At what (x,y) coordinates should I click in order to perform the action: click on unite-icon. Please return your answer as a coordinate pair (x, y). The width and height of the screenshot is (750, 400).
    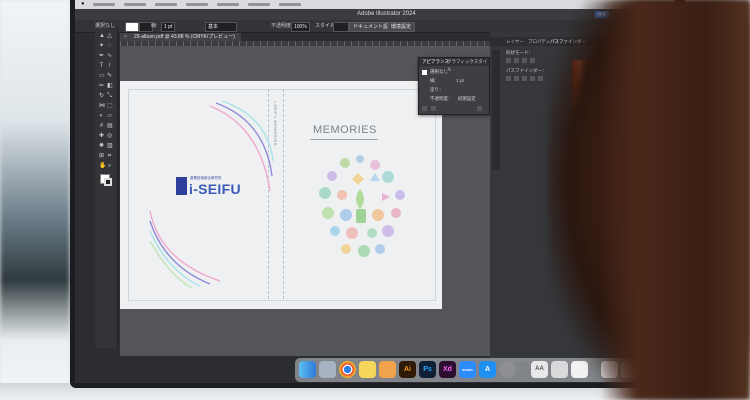
    Looking at the image, I should click on (508, 60).